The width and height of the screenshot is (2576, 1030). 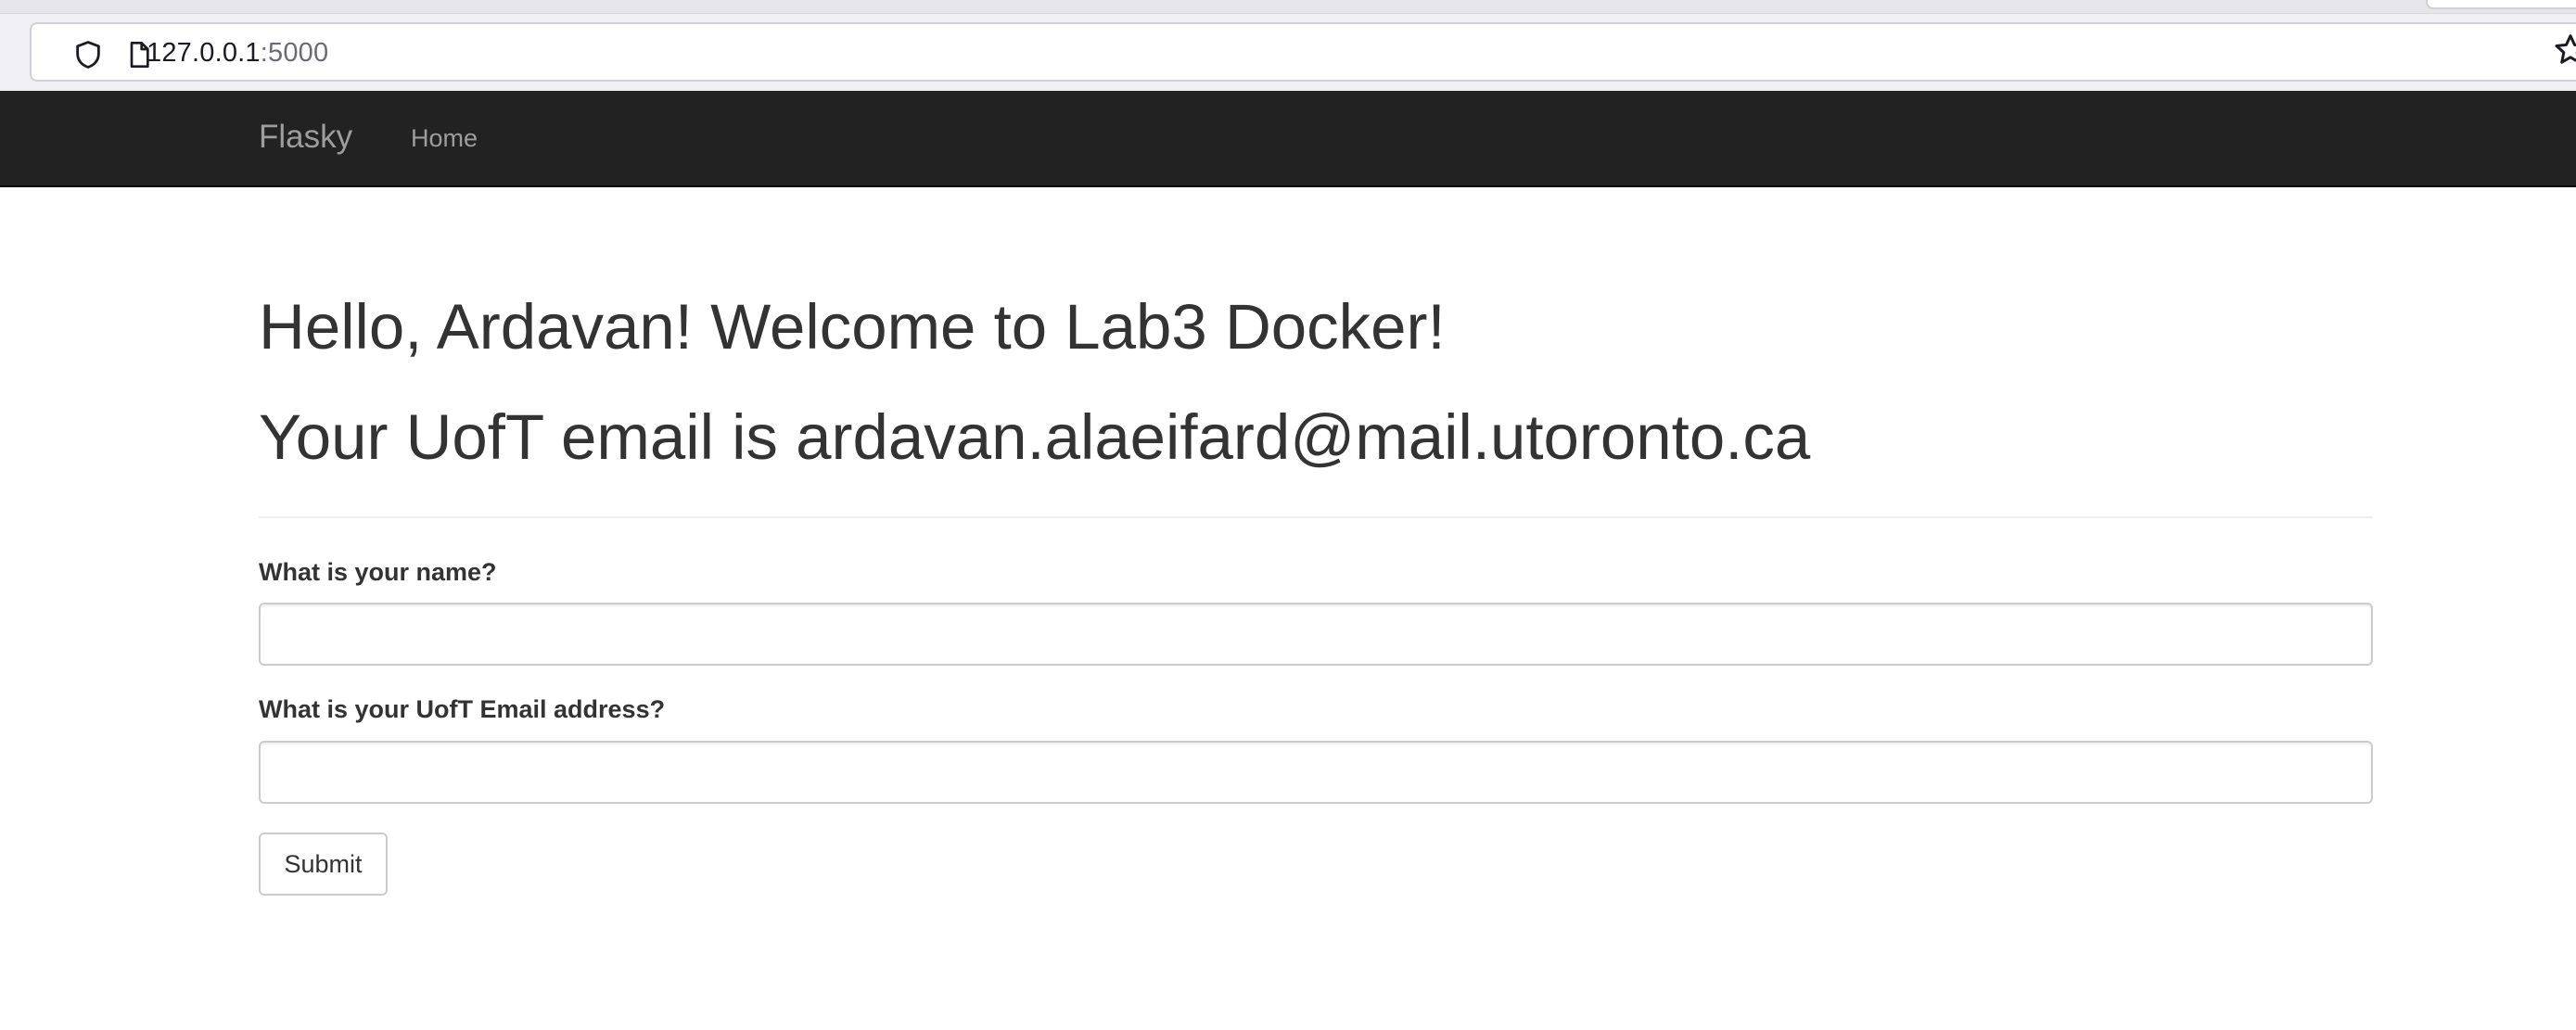 What do you see at coordinates (462, 709) in the screenshot?
I see `email-label: What is your UofT Email address?` at bounding box center [462, 709].